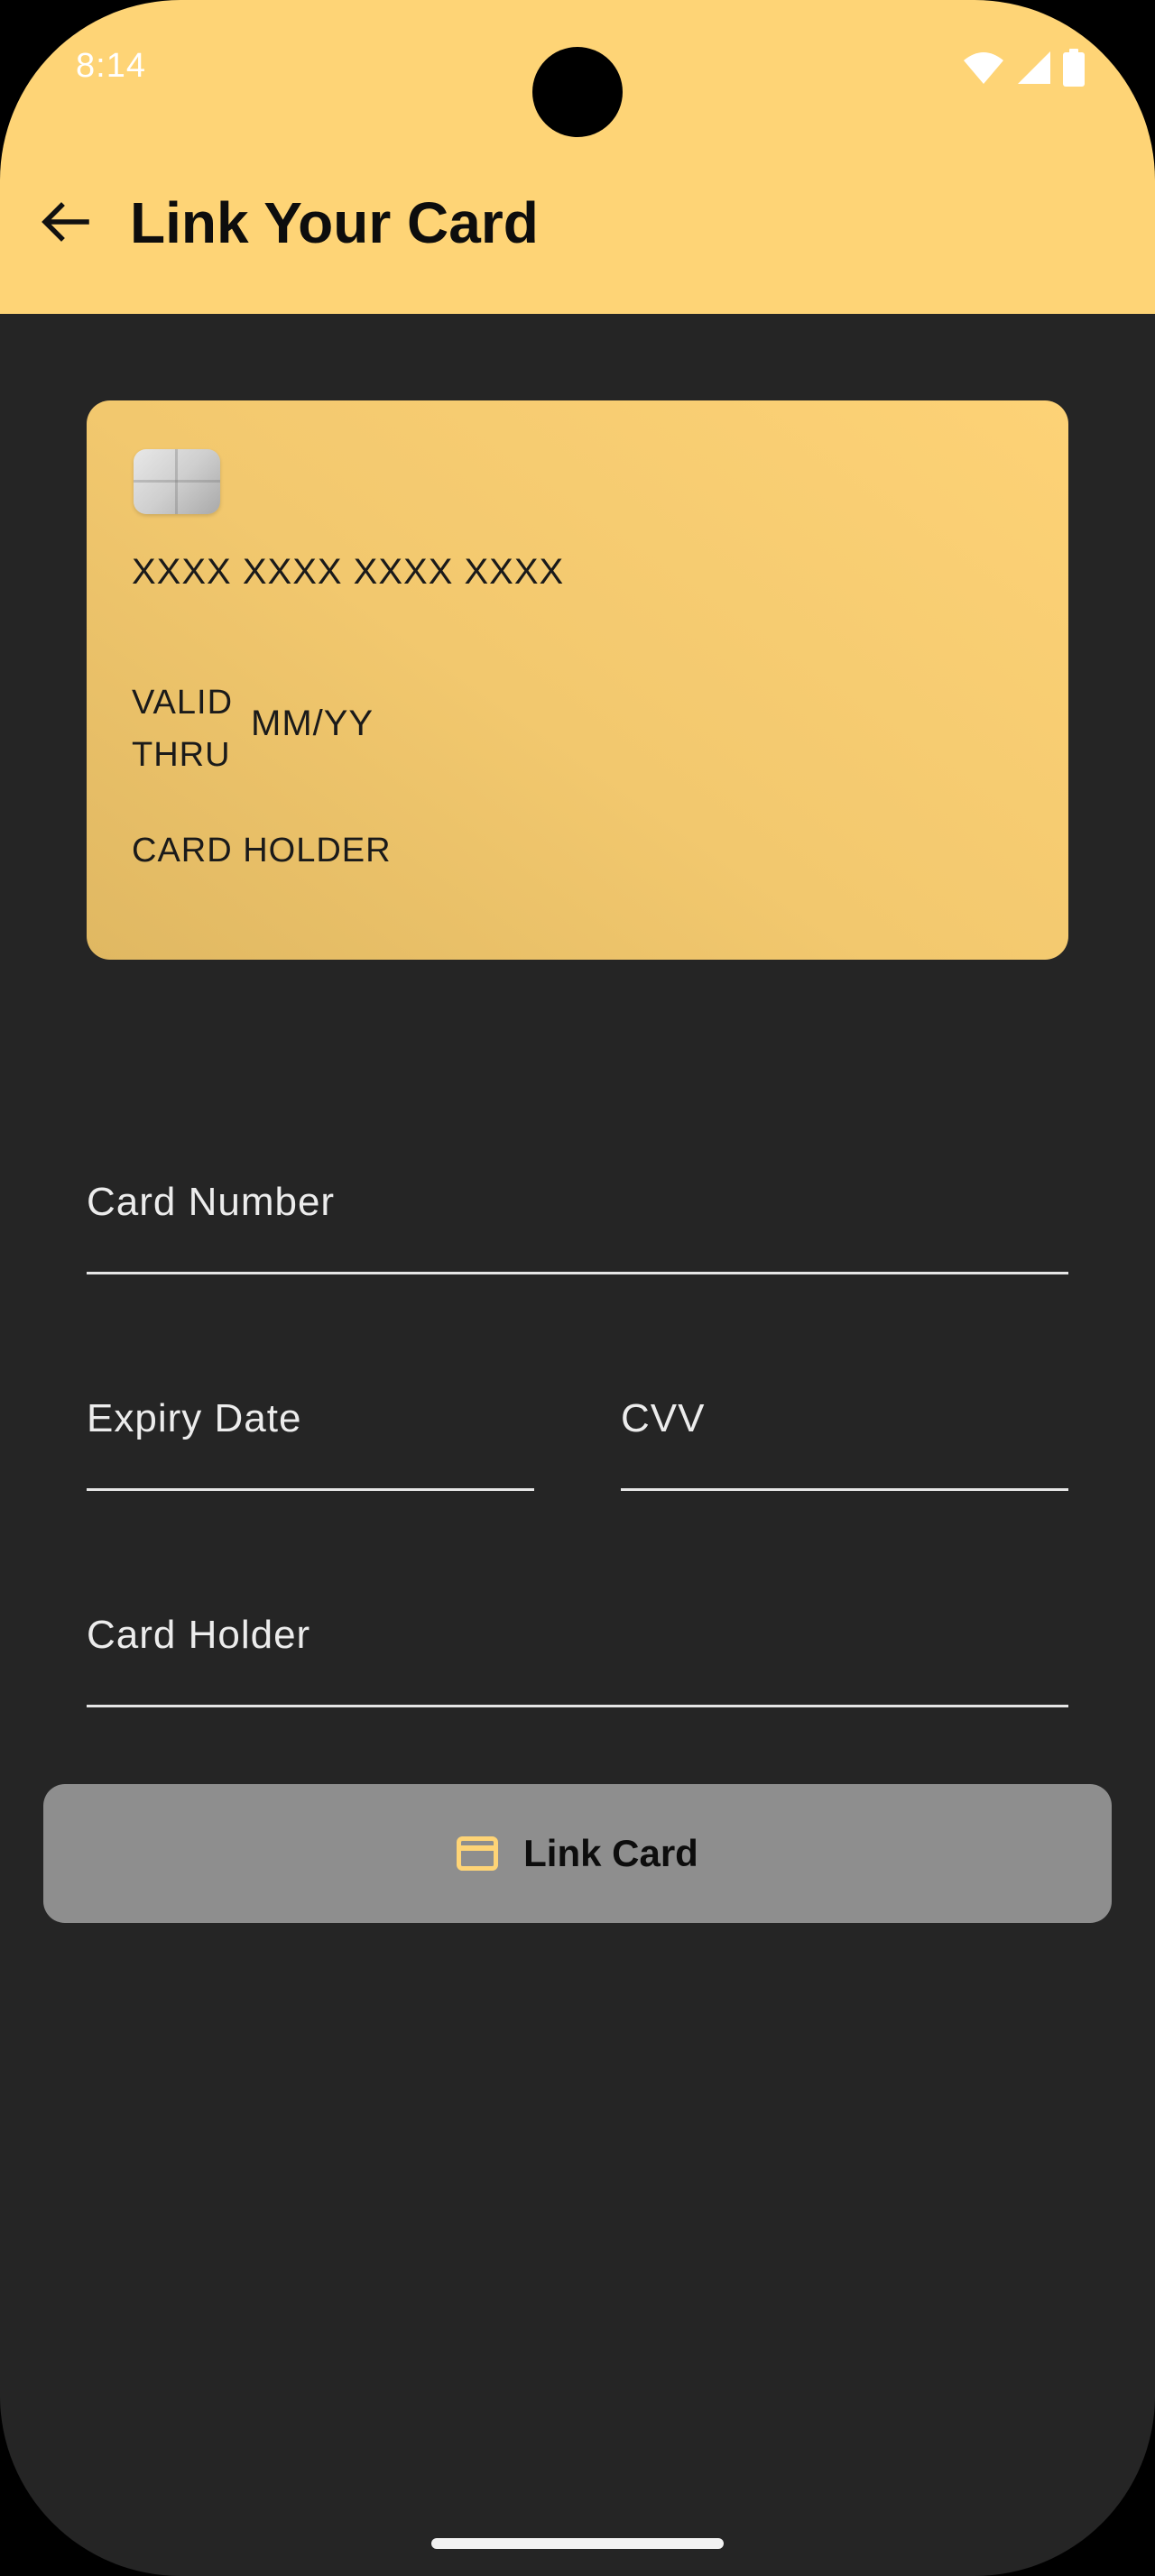 This screenshot has height=2576, width=1155. I want to click on card-holder-preview: CARD HOLDER, so click(262, 851).